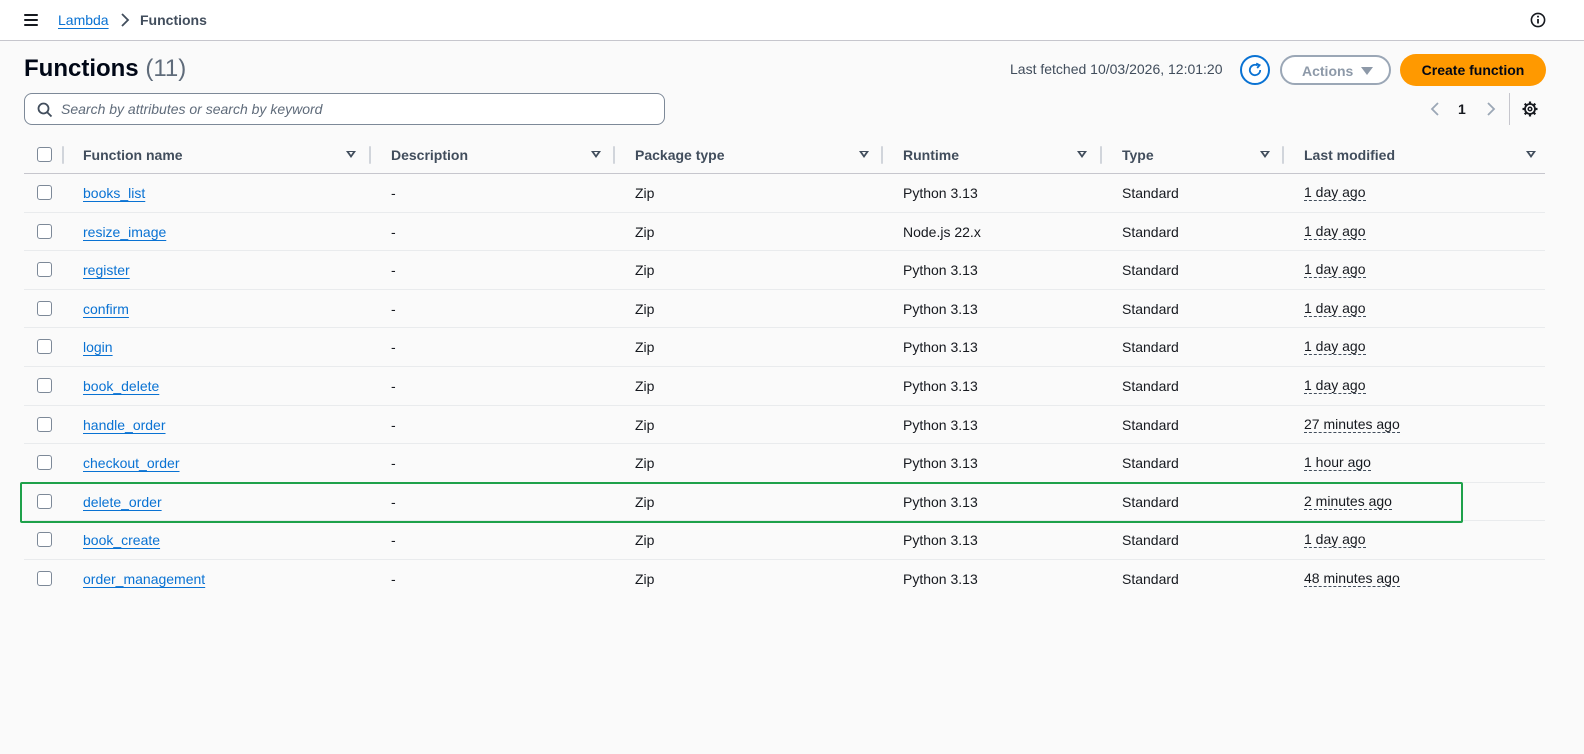 The image size is (1584, 754). What do you see at coordinates (1435, 109) in the screenshot?
I see `chevron-left-icon` at bounding box center [1435, 109].